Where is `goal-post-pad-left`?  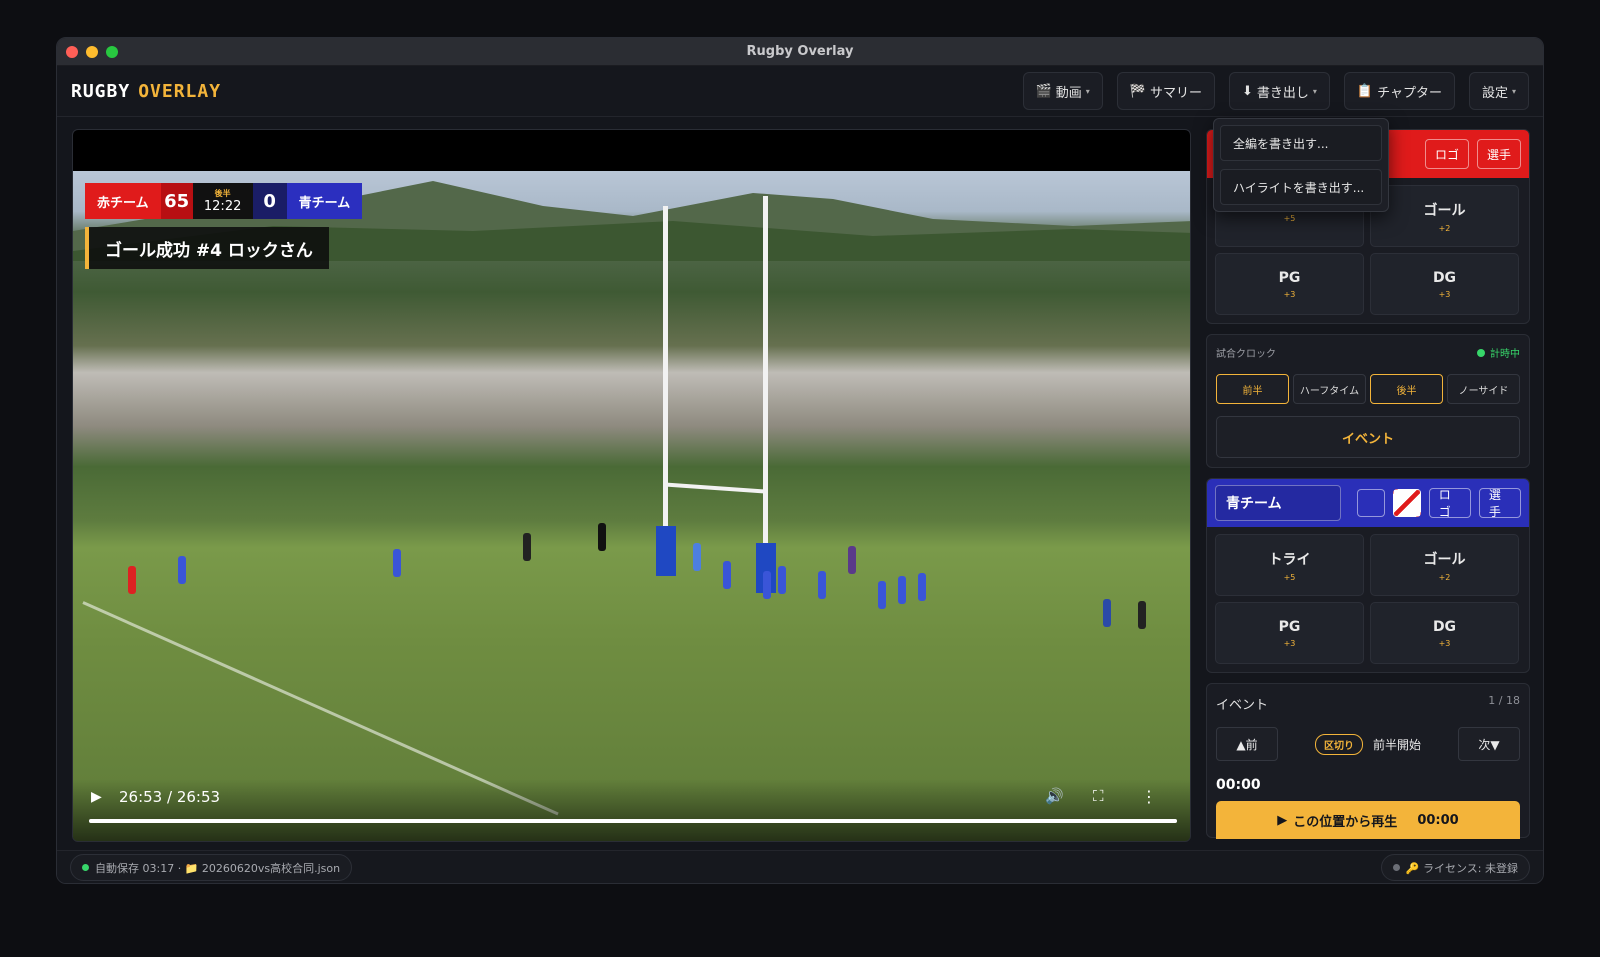 goal-post-pad-left is located at coordinates (666, 551).